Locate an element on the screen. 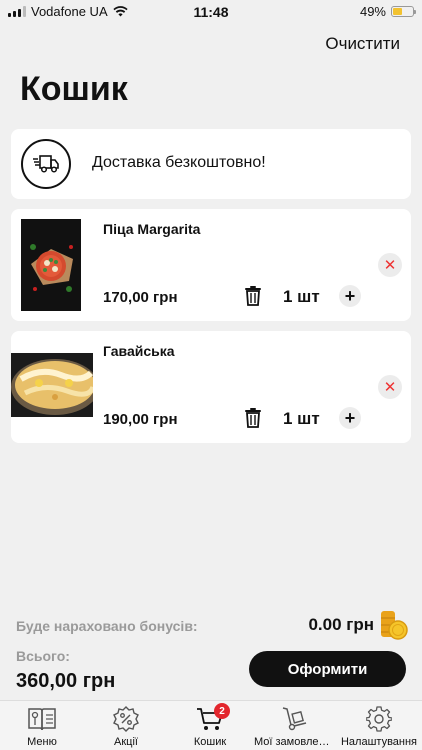 The image size is (422, 750). status-time: 11:48 is located at coordinates (211, 12).